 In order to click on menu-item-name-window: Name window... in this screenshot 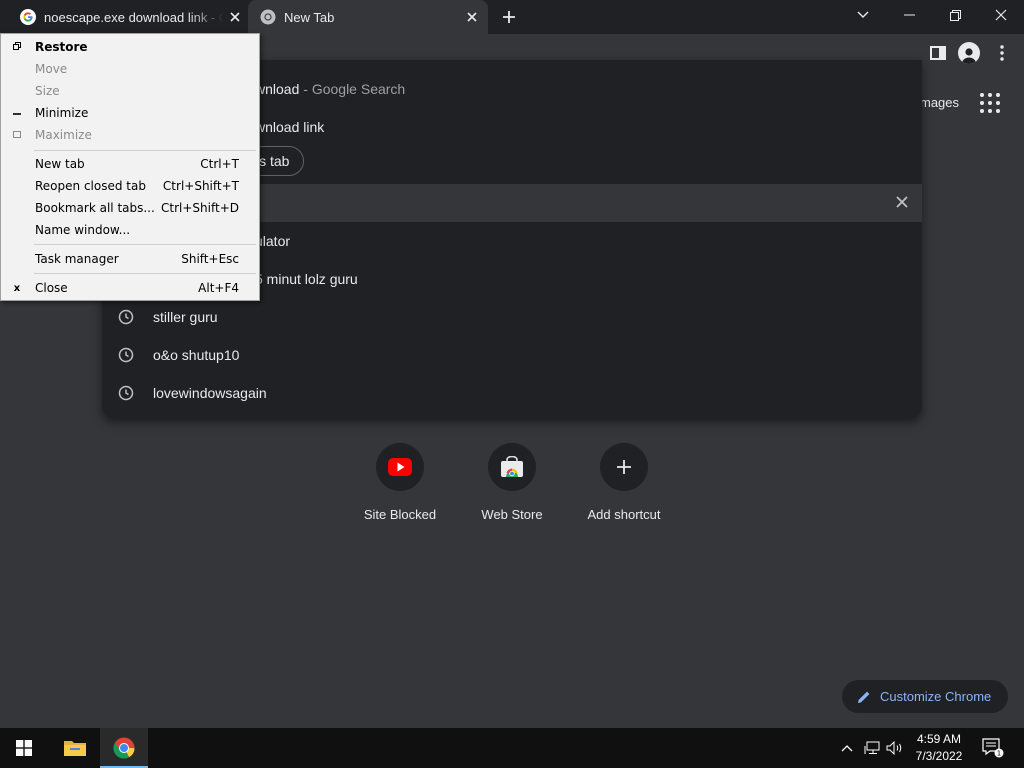, I will do `click(130, 230)`.